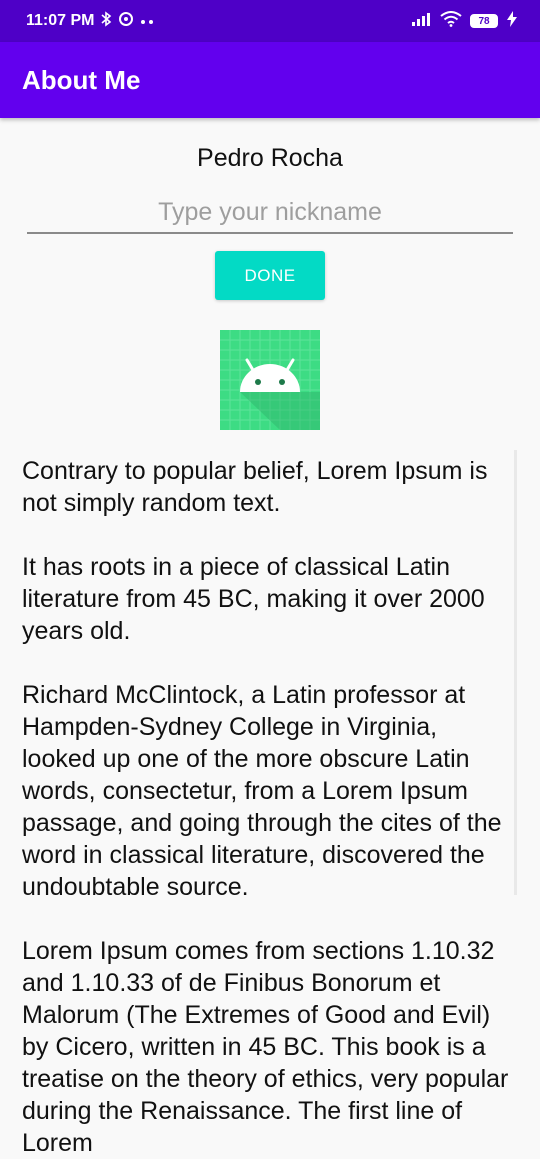  What do you see at coordinates (451, 21) in the screenshot?
I see `wifi-icon` at bounding box center [451, 21].